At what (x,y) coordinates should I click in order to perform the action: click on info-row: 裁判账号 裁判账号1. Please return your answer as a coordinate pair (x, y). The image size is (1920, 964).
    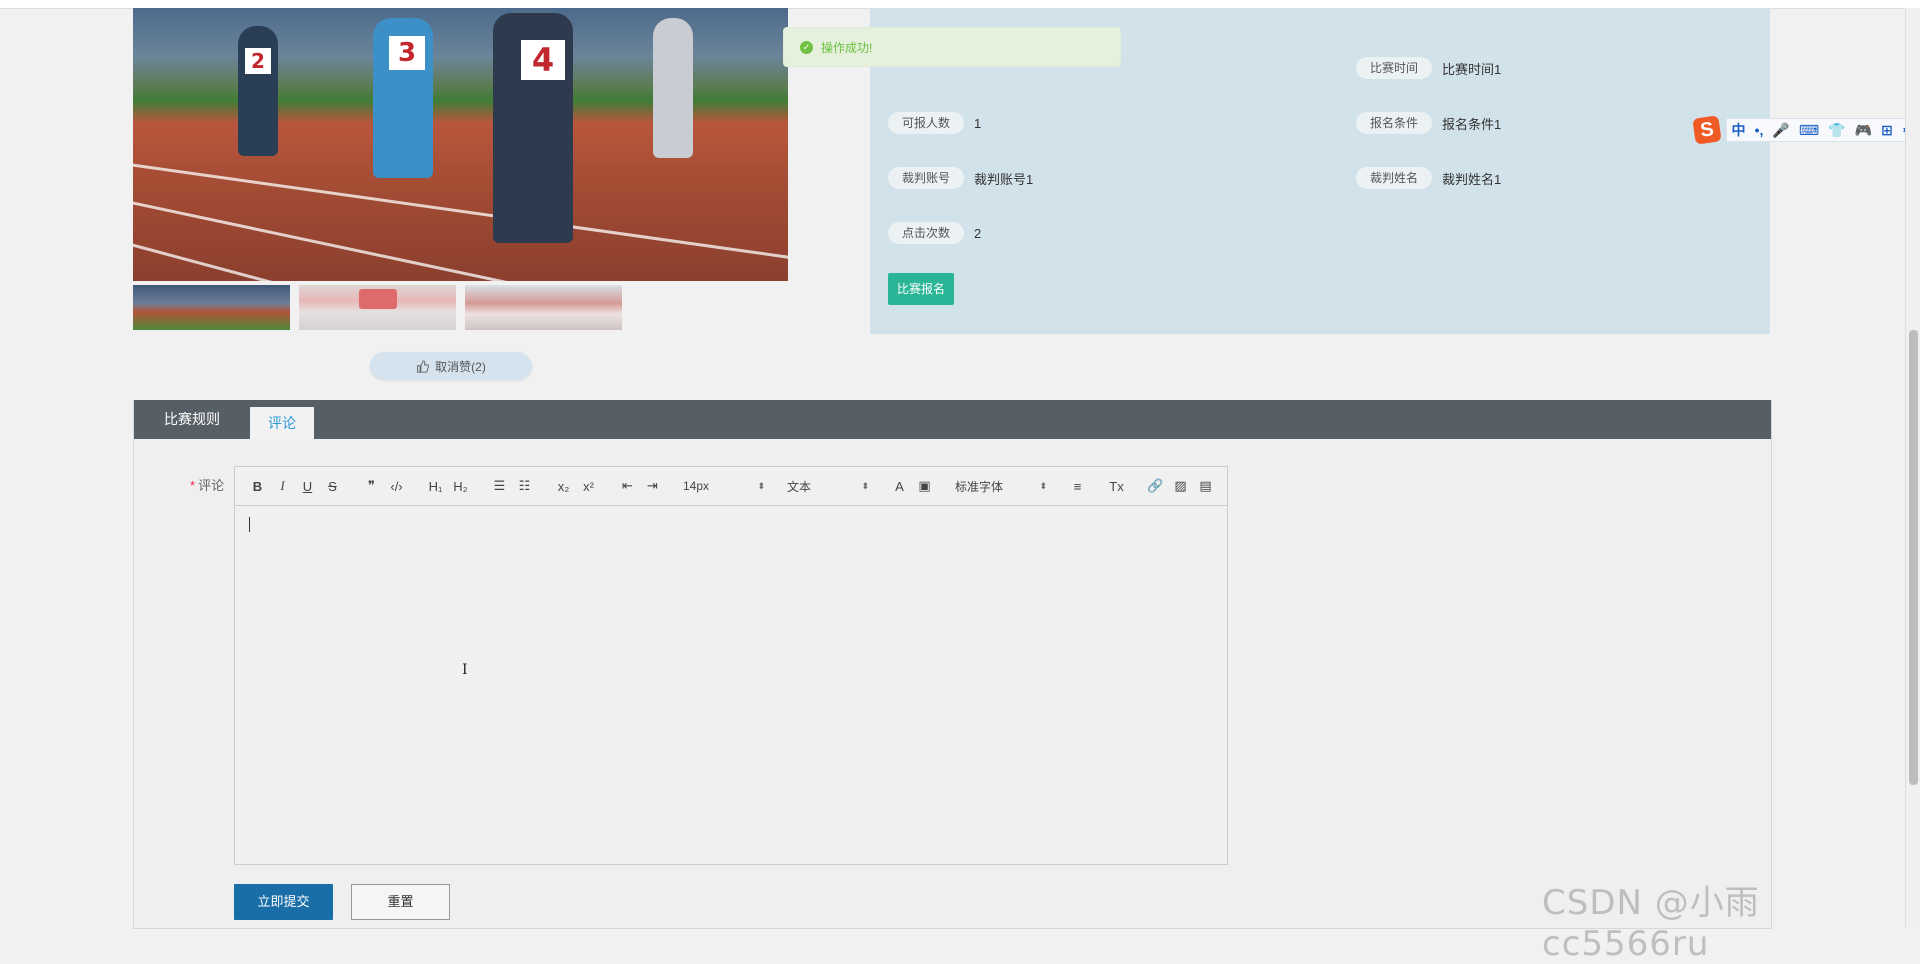
    Looking at the image, I should click on (960, 178).